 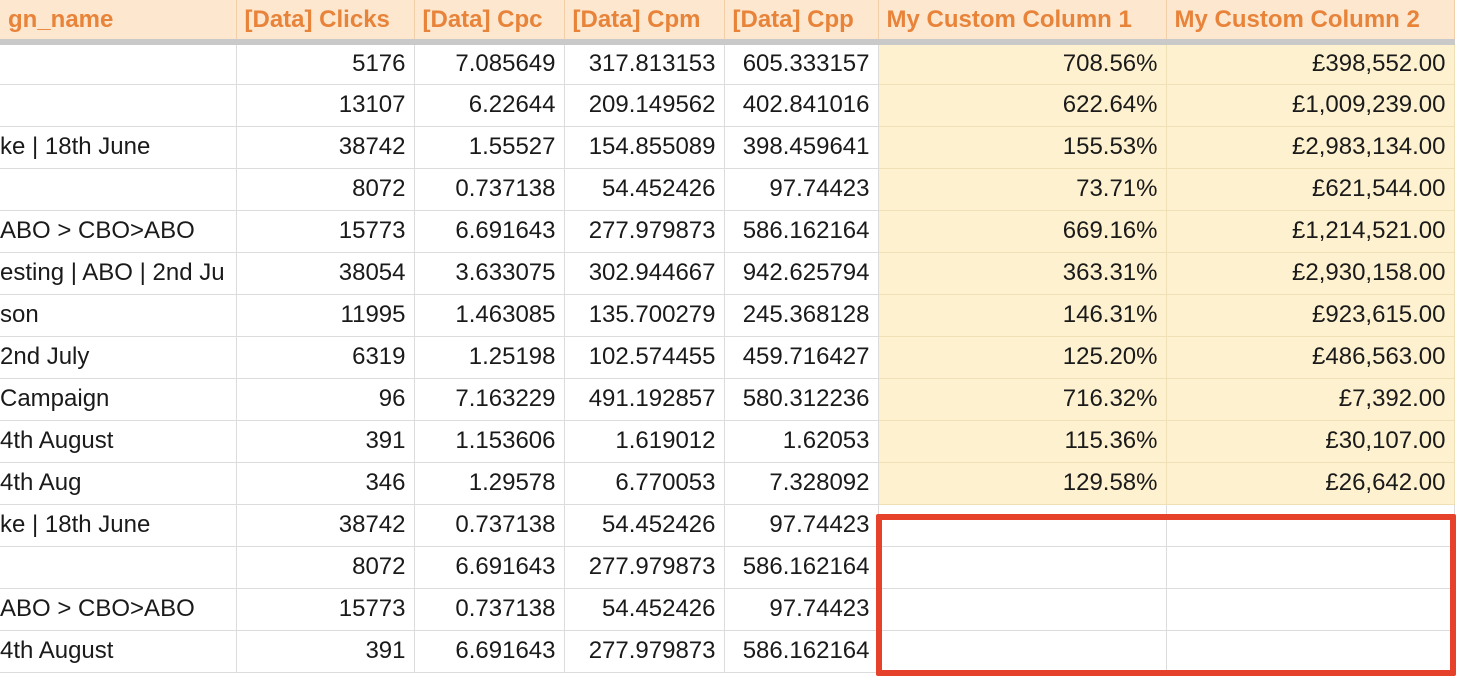 I want to click on cell-custom-column-2: £1,009,239.00, so click(x=1310, y=105).